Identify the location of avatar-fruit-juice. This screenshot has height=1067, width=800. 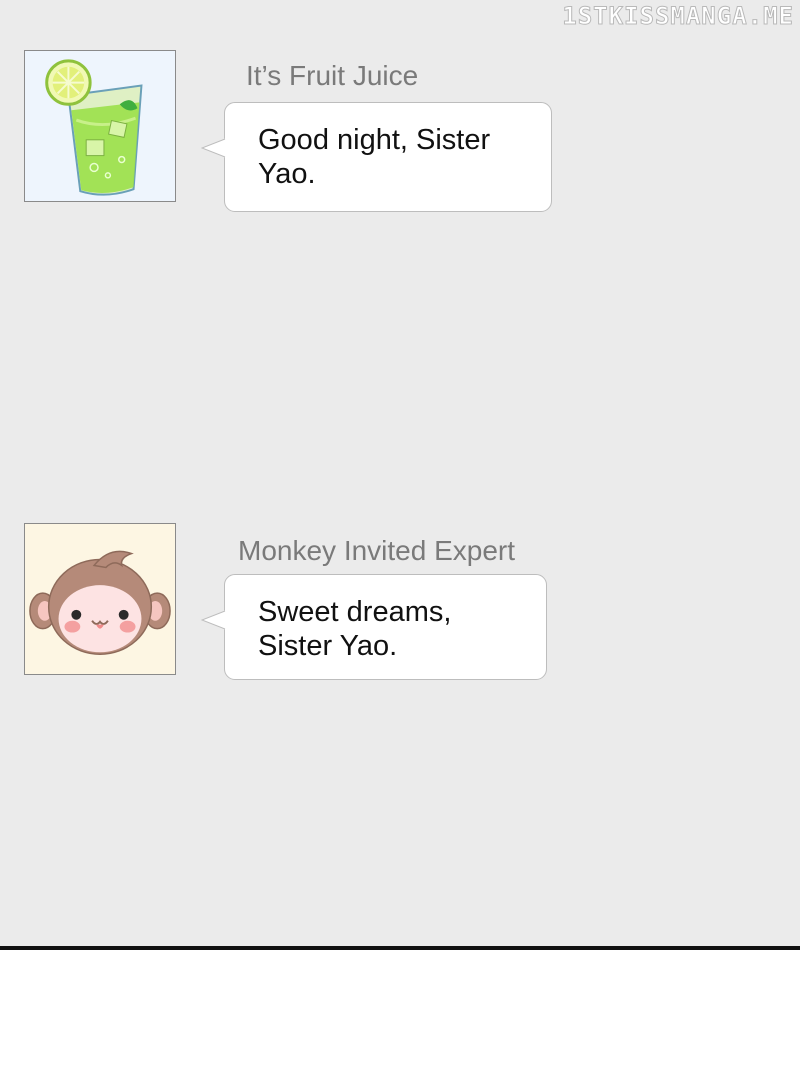
(100, 126).